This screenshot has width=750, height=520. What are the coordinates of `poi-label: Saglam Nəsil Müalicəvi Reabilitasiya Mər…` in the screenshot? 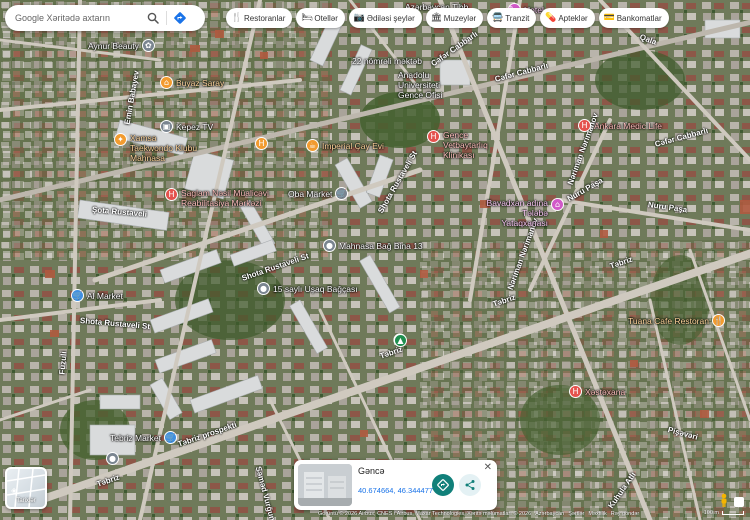 It's located at (225, 198).